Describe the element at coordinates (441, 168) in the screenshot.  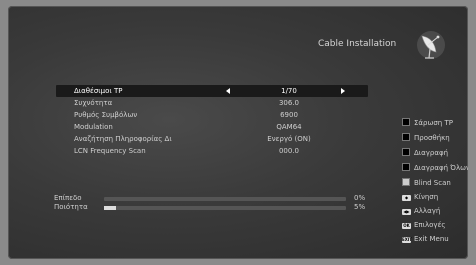
I see `sidebar-item-label: Διαγραφή Όλων` at that location.